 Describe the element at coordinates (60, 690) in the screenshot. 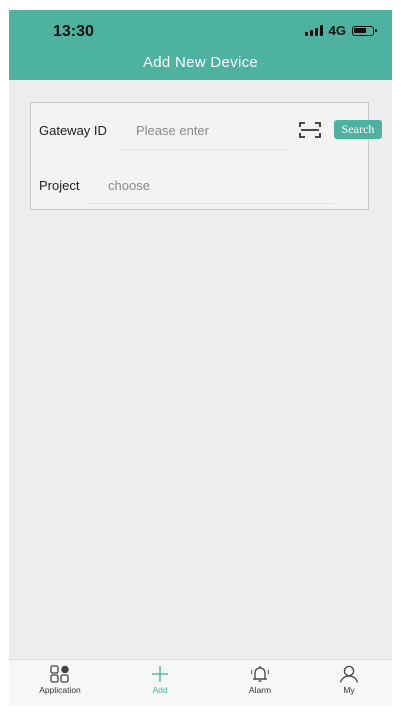

I see `tab-application-label: Application` at that location.